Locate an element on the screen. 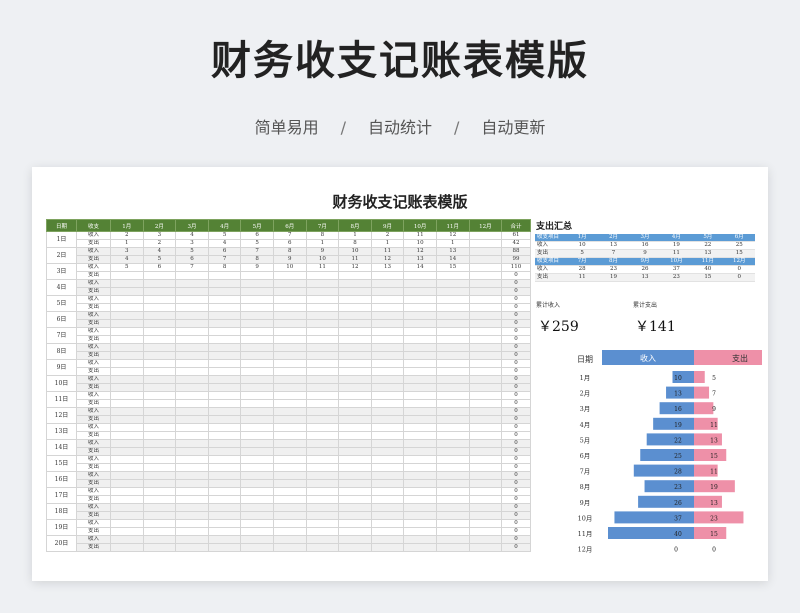 The image size is (800, 613). value-cell: 10 is located at coordinates (355, 251).